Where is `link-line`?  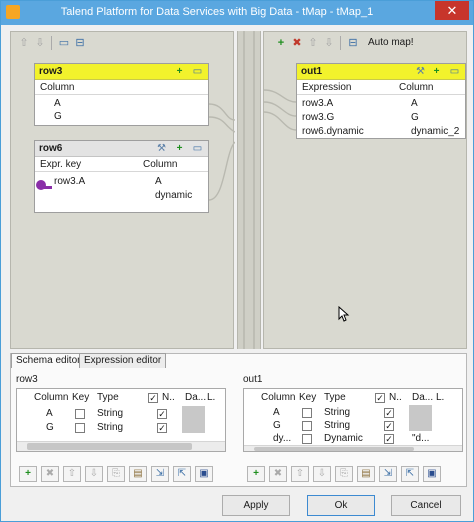 link-line is located at coordinates (221, 171).